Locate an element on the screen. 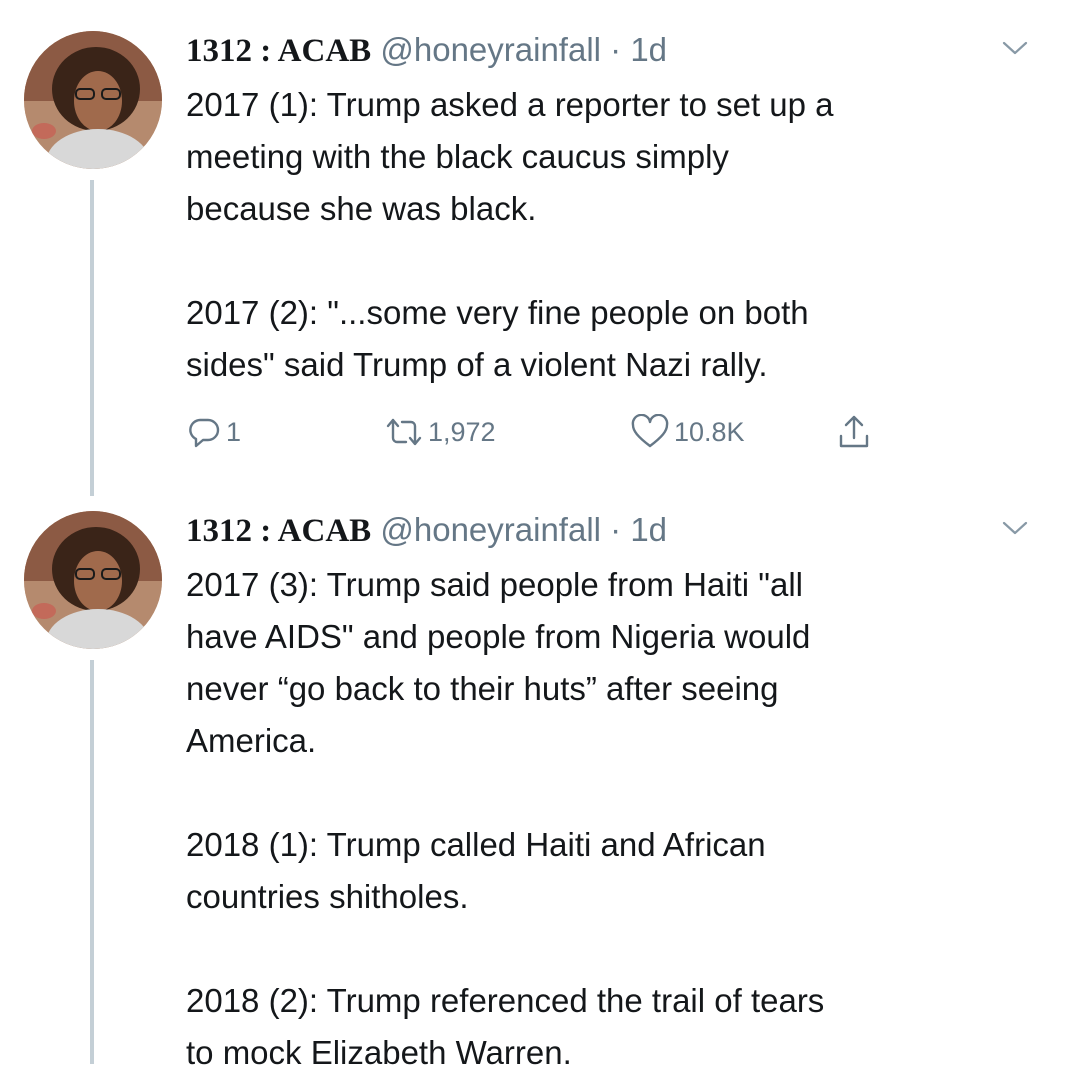 This screenshot has width=1080, height=1080. reply-button: 1 is located at coordinates (213, 432).